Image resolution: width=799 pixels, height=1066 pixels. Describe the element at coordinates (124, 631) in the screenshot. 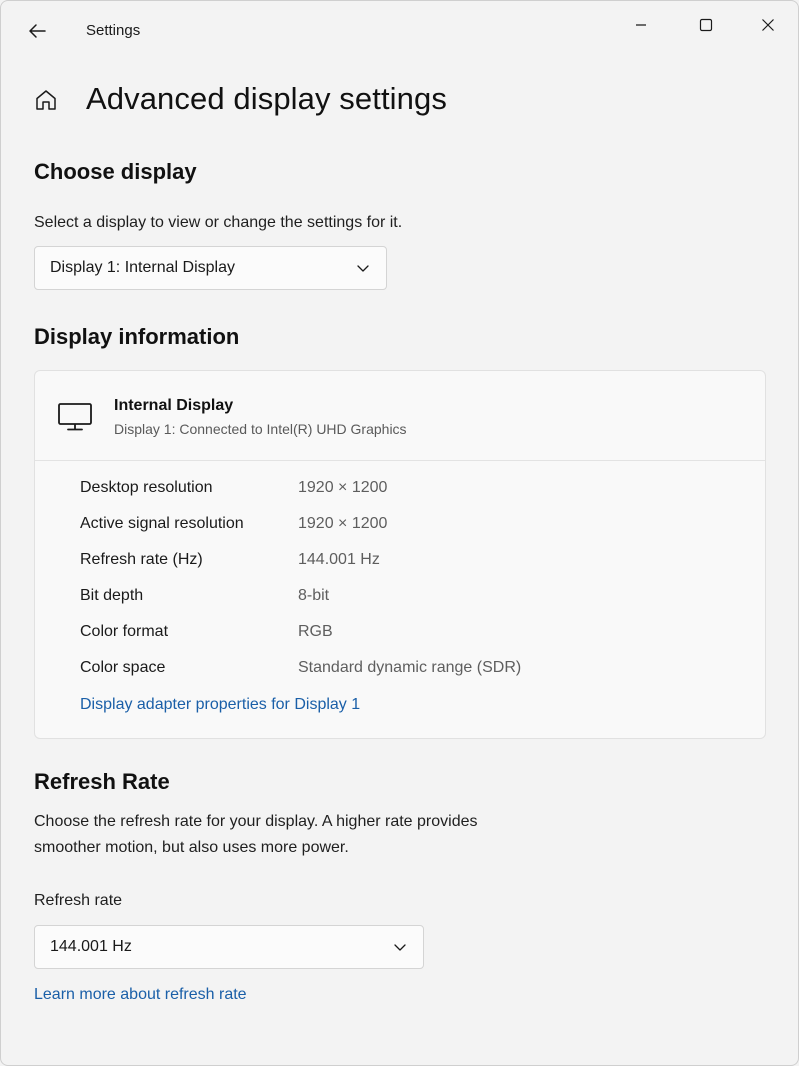

I see `info-label: Color format` at that location.